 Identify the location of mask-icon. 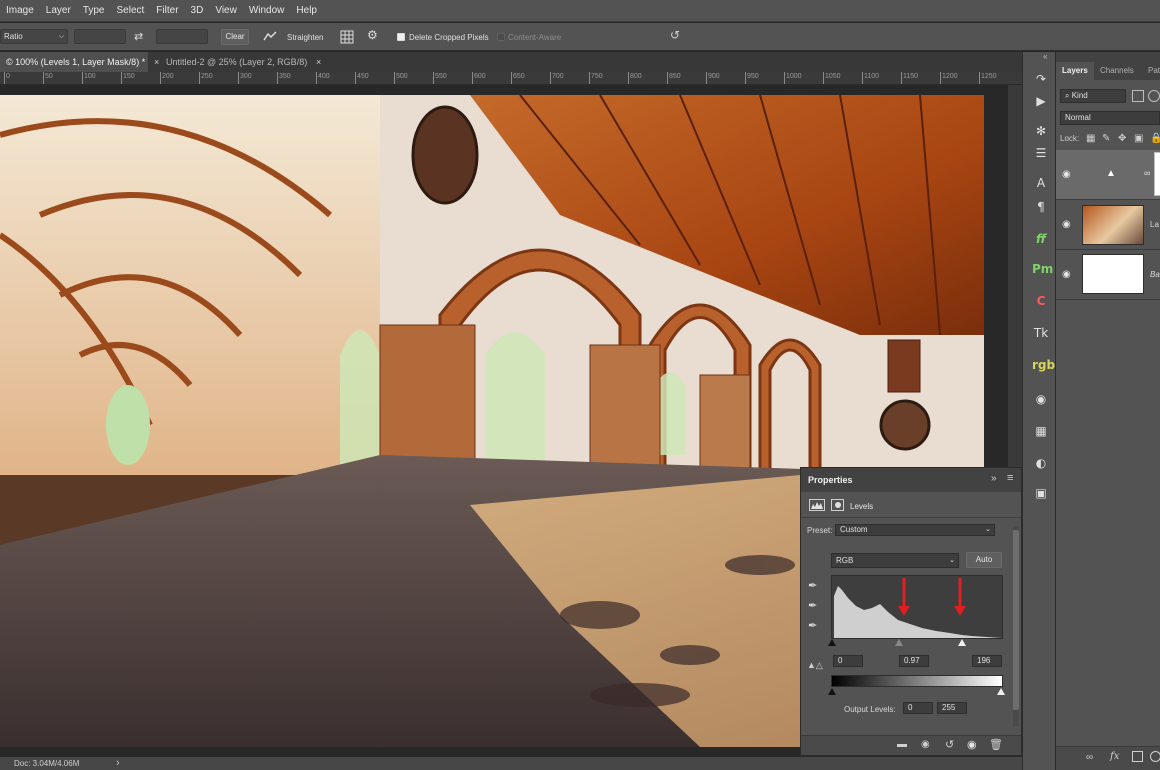
(837, 505).